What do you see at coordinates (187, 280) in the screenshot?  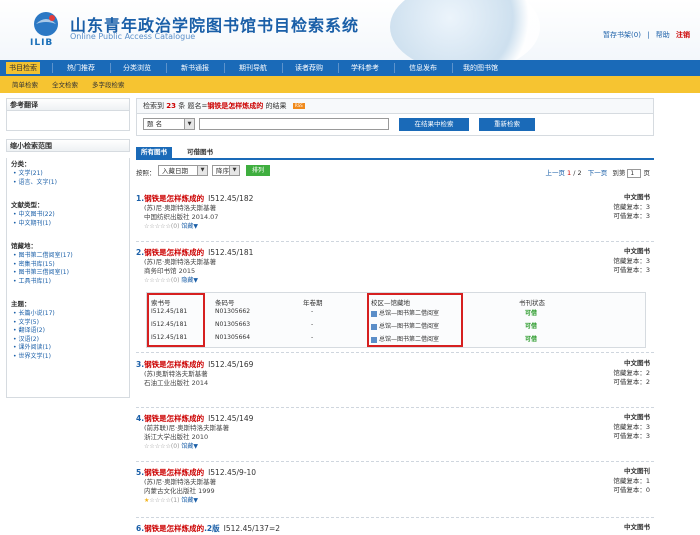 I see `hide-holdings-link: 隐藏` at bounding box center [187, 280].